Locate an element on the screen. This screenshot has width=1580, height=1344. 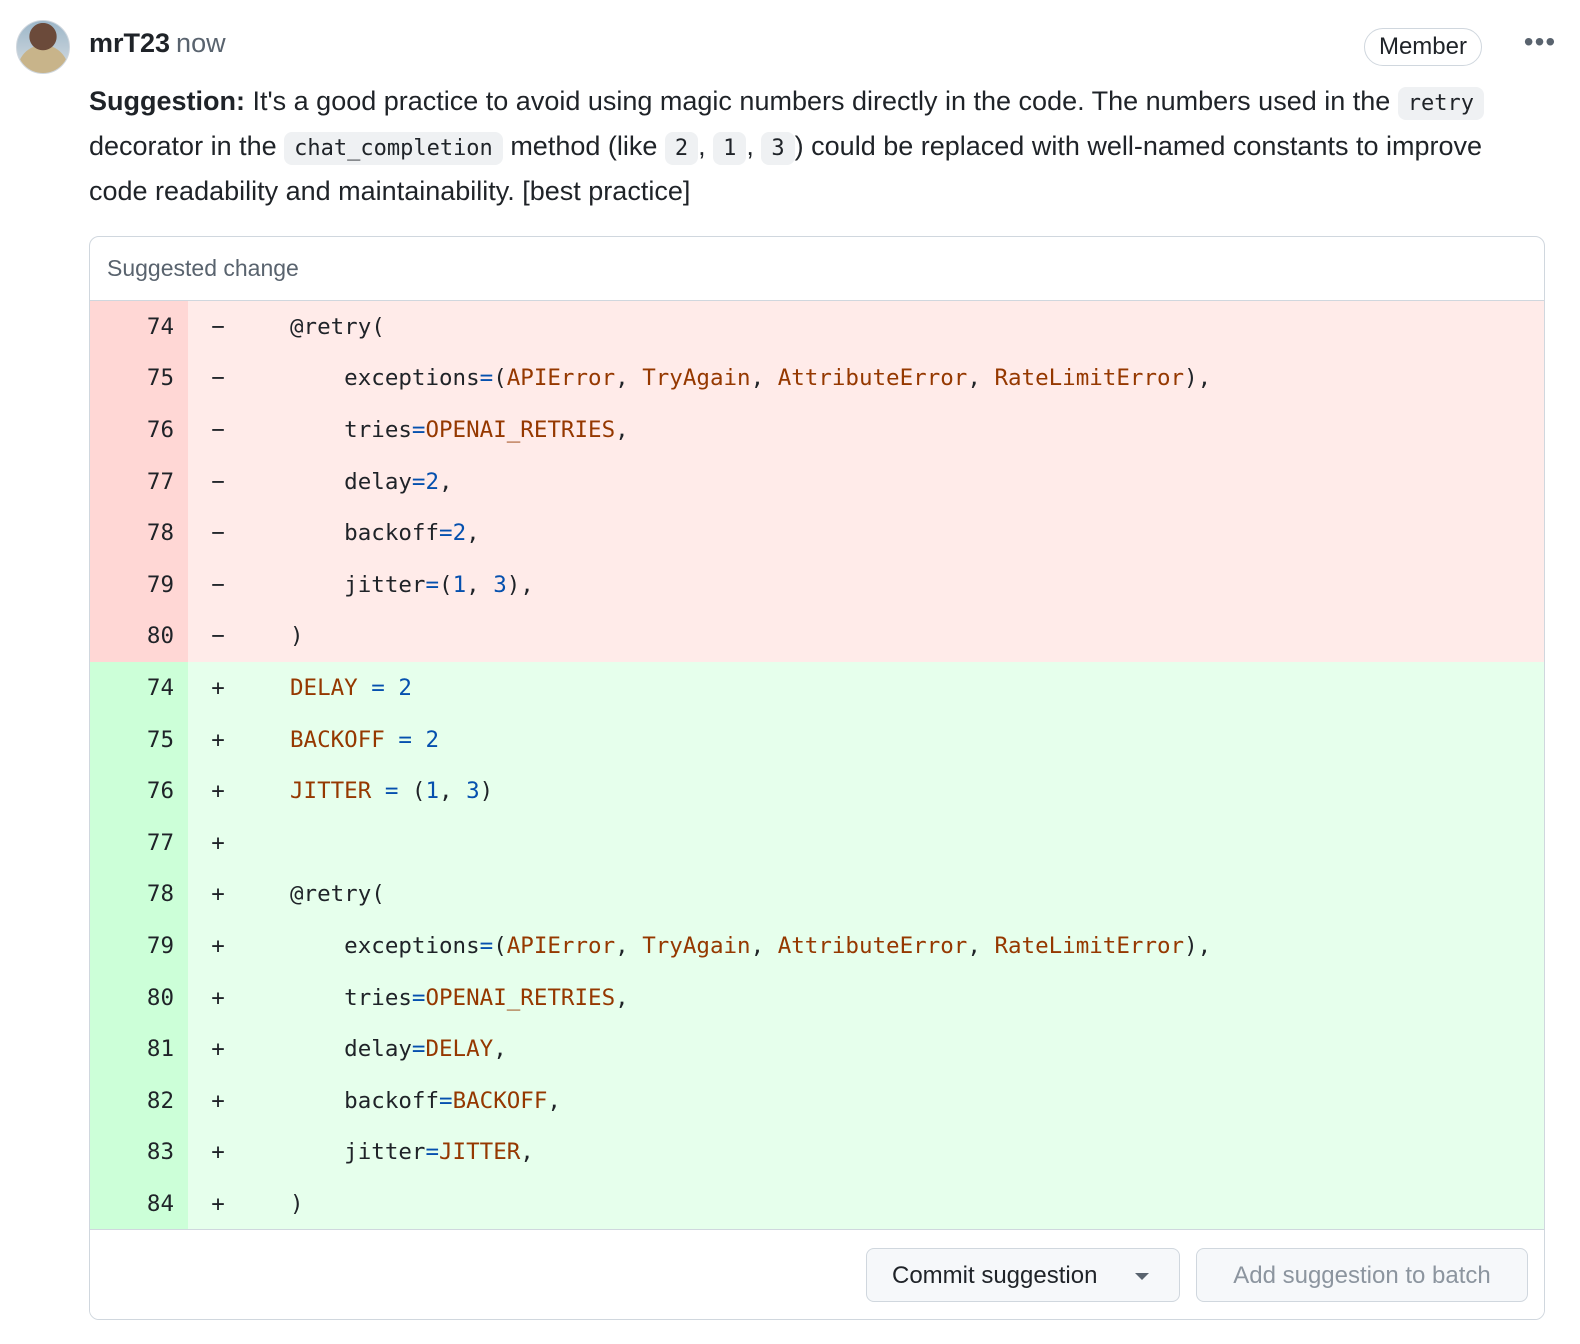
commit-suggestion-button: Commit suggestion is located at coordinates (1023, 1275).